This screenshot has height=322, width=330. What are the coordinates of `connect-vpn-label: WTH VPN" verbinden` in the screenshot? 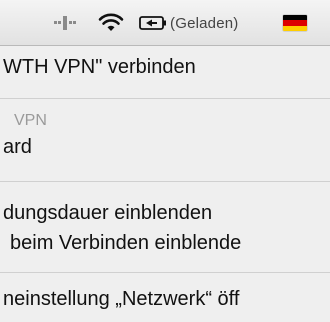 It's located at (99, 67).